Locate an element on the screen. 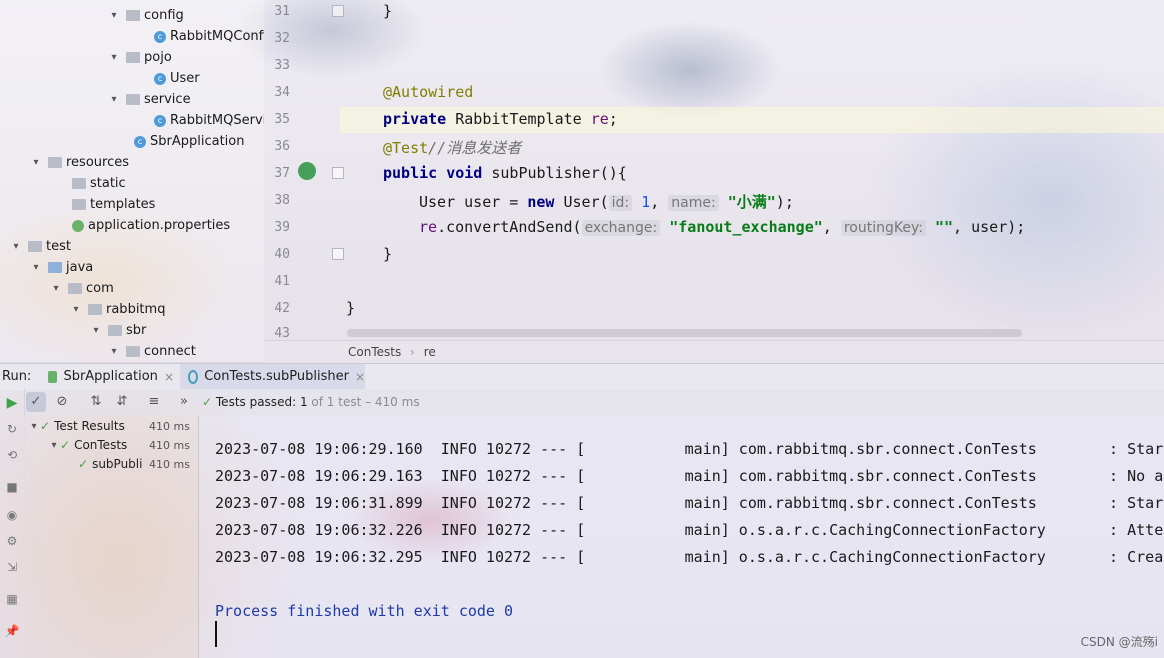 The width and height of the screenshot is (1164, 658). run-side-toolbar: ▶ ↻ ⟲ ■ ◉ ⚙ ⇲ ▦ 📌 is located at coordinates (12, 523).